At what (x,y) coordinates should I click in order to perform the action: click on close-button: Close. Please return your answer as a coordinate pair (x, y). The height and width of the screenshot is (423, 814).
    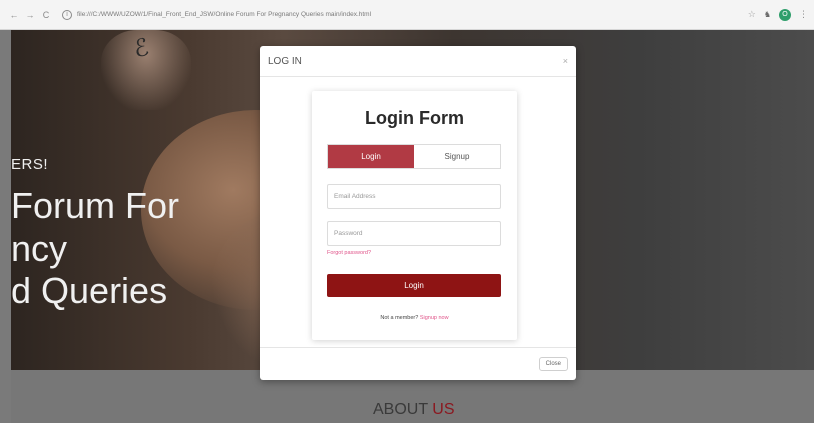
    Looking at the image, I should click on (553, 364).